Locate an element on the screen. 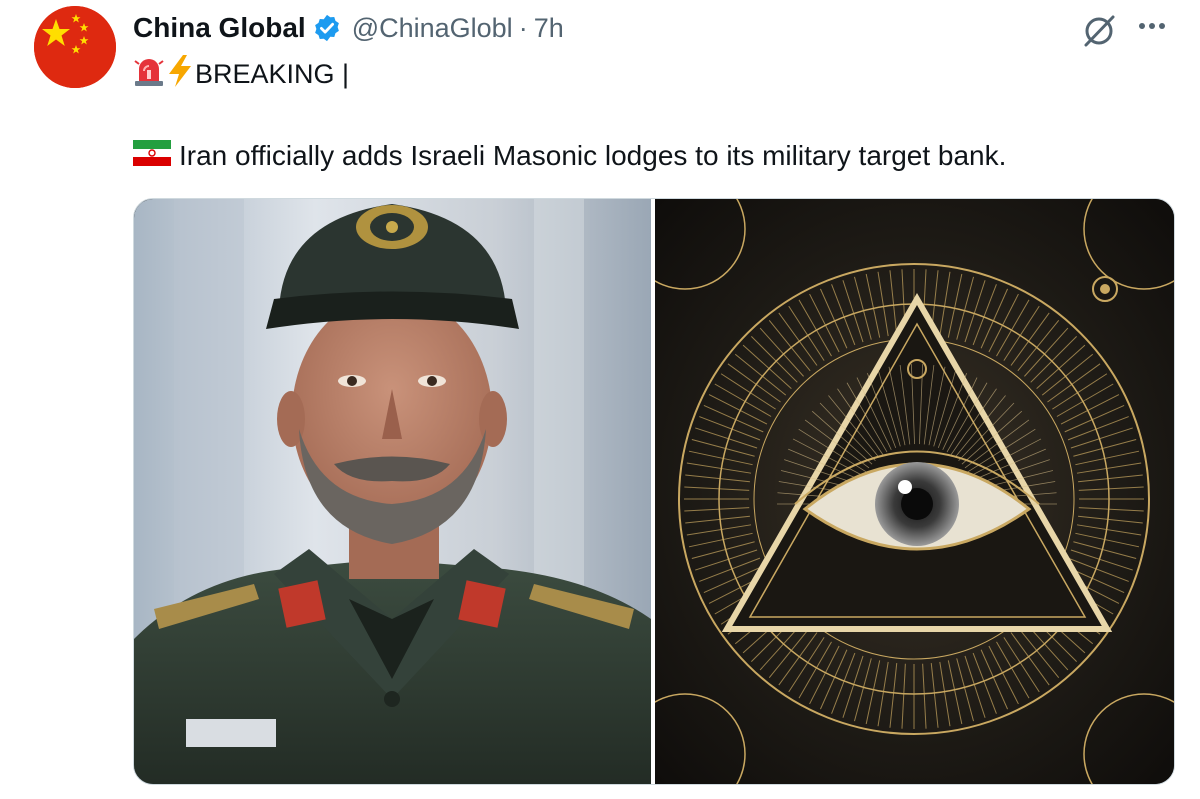 This screenshot has width=1200, height=799. verified-badge-icon is located at coordinates (327, 28).